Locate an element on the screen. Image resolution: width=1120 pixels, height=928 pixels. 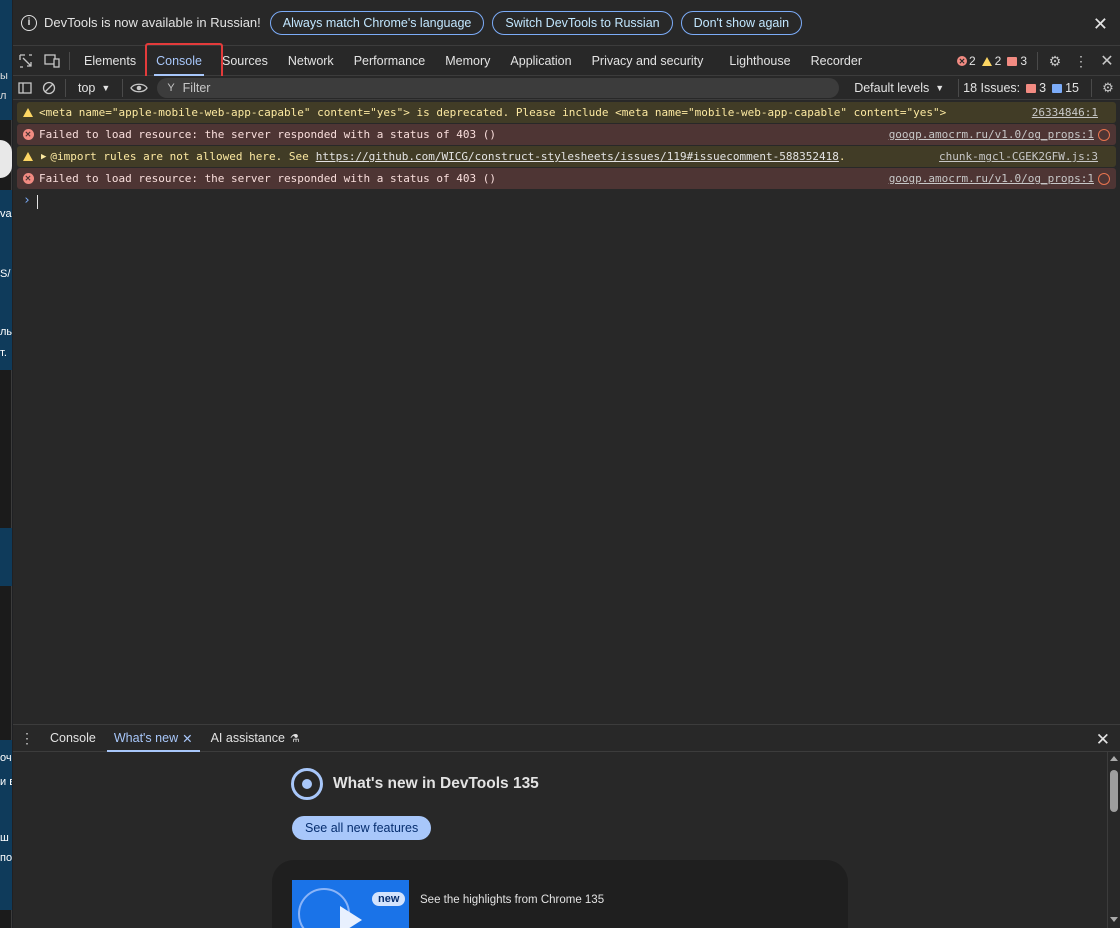
issues-error-count: 3 is located at coordinates (1043, 88).